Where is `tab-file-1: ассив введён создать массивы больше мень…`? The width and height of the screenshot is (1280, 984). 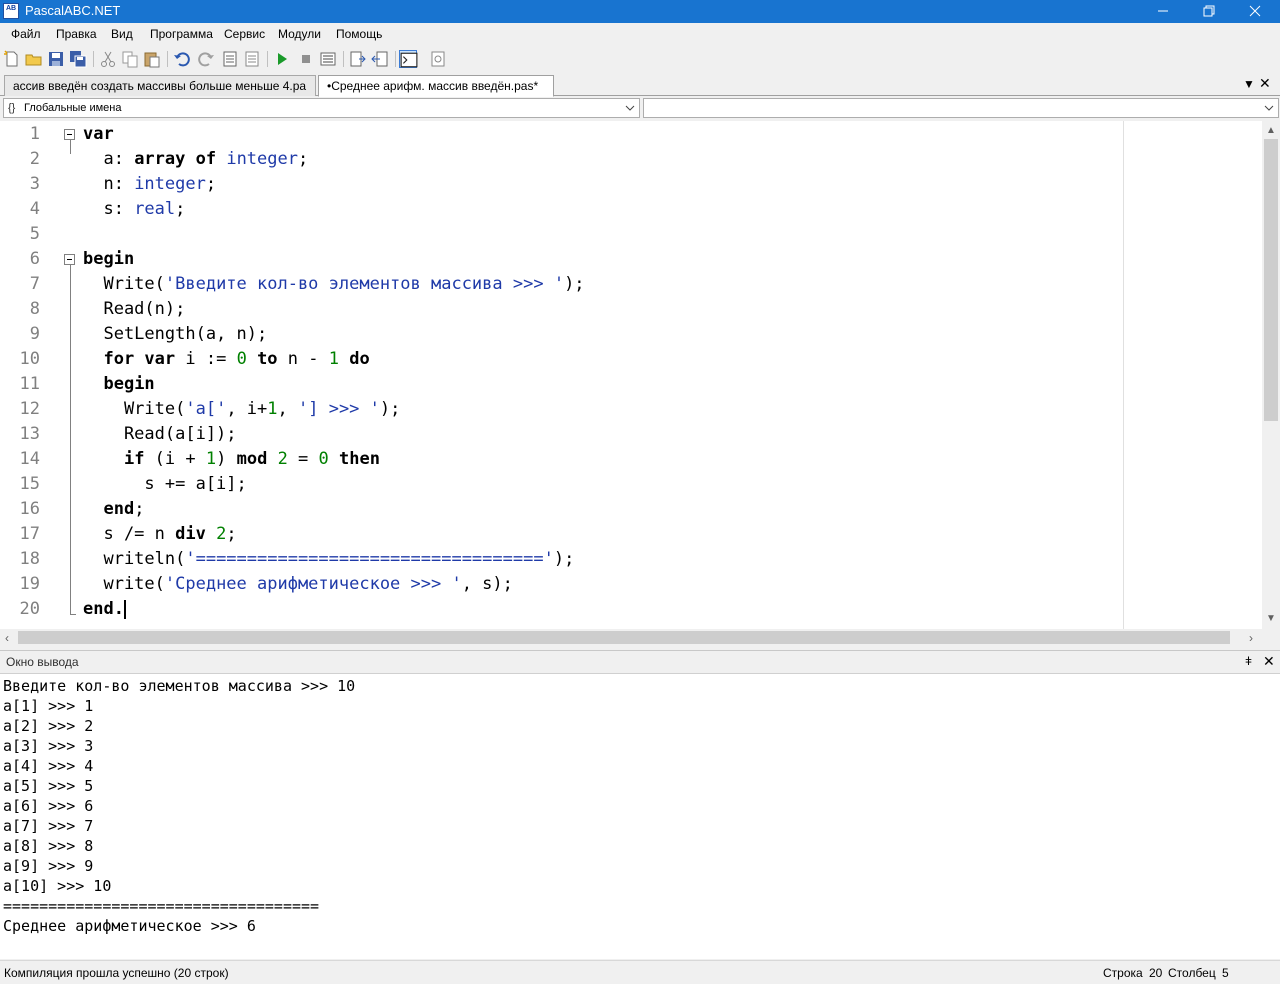 tab-file-1: ассив введён создать массивы больше мень… is located at coordinates (160, 85).